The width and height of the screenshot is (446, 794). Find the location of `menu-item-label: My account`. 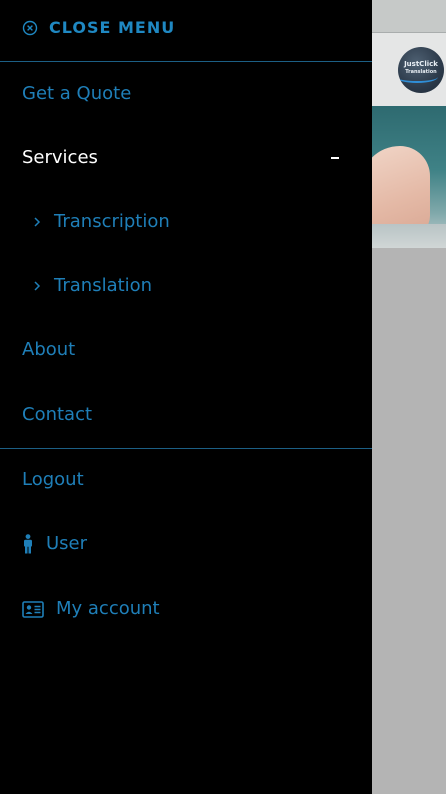

menu-item-label: My account is located at coordinates (108, 608).